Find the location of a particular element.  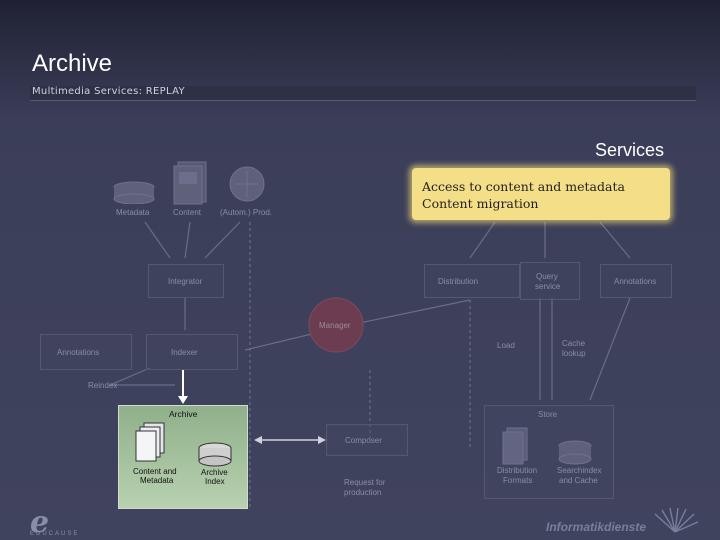

distribution-formats-label-1: Distribution is located at coordinates (517, 470).